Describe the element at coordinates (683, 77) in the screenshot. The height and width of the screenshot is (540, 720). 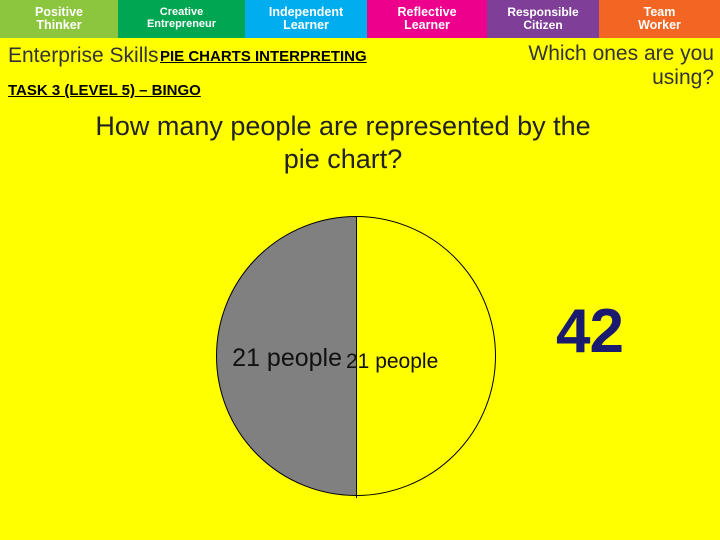
I see `which-ones-line2: using?` at that location.